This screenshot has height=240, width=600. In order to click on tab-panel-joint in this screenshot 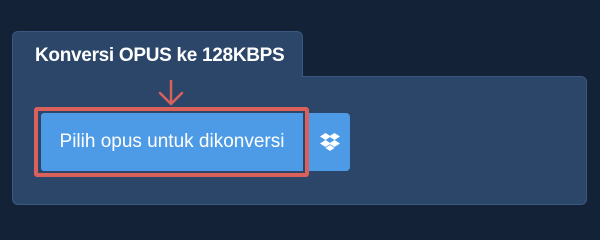, I will do `click(157, 75)`.